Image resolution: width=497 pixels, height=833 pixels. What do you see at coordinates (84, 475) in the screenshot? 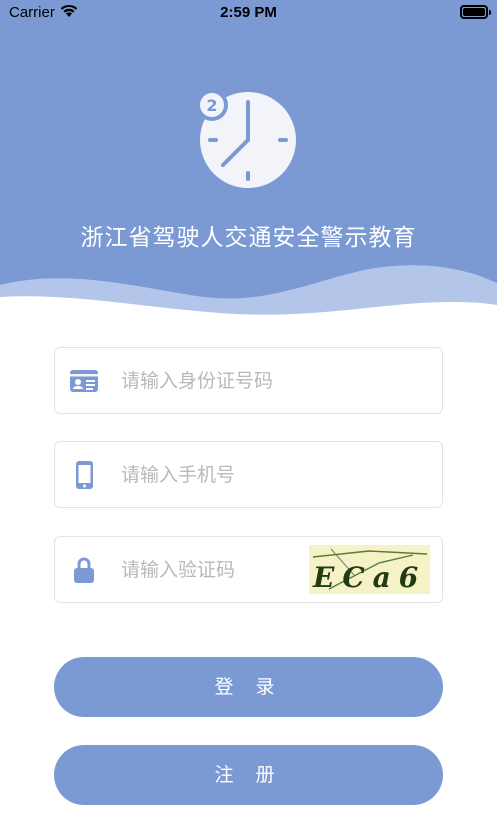
I see `phone-icon` at bounding box center [84, 475].